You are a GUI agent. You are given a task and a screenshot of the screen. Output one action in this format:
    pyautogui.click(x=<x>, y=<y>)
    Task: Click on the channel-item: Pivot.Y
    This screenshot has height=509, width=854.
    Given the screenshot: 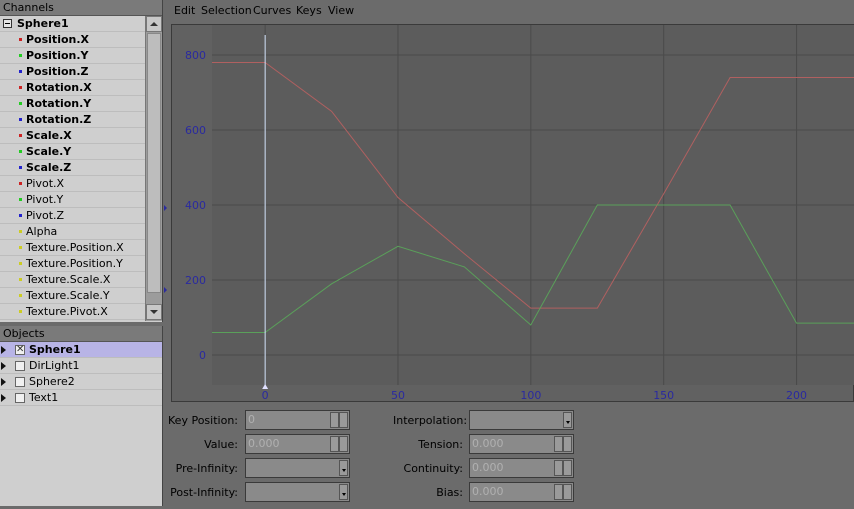 What is the action you would take?
    pyautogui.click(x=72, y=200)
    